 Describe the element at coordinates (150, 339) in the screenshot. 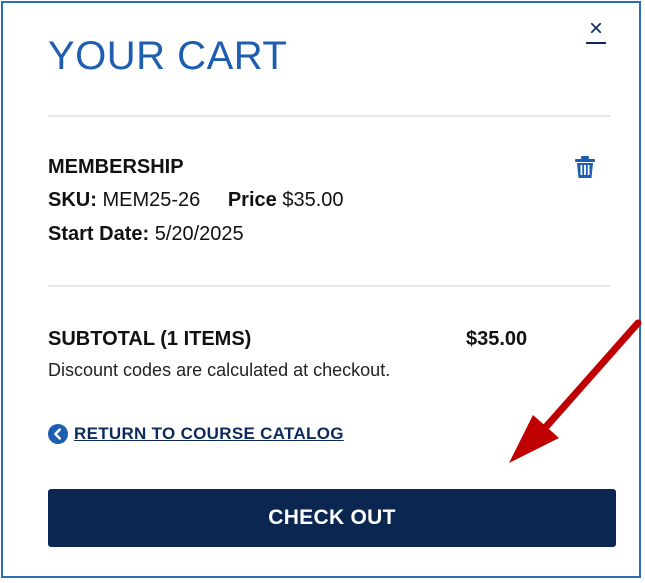

I see `subtotal-label: SUBTOTAL (1 ITEMS)` at that location.